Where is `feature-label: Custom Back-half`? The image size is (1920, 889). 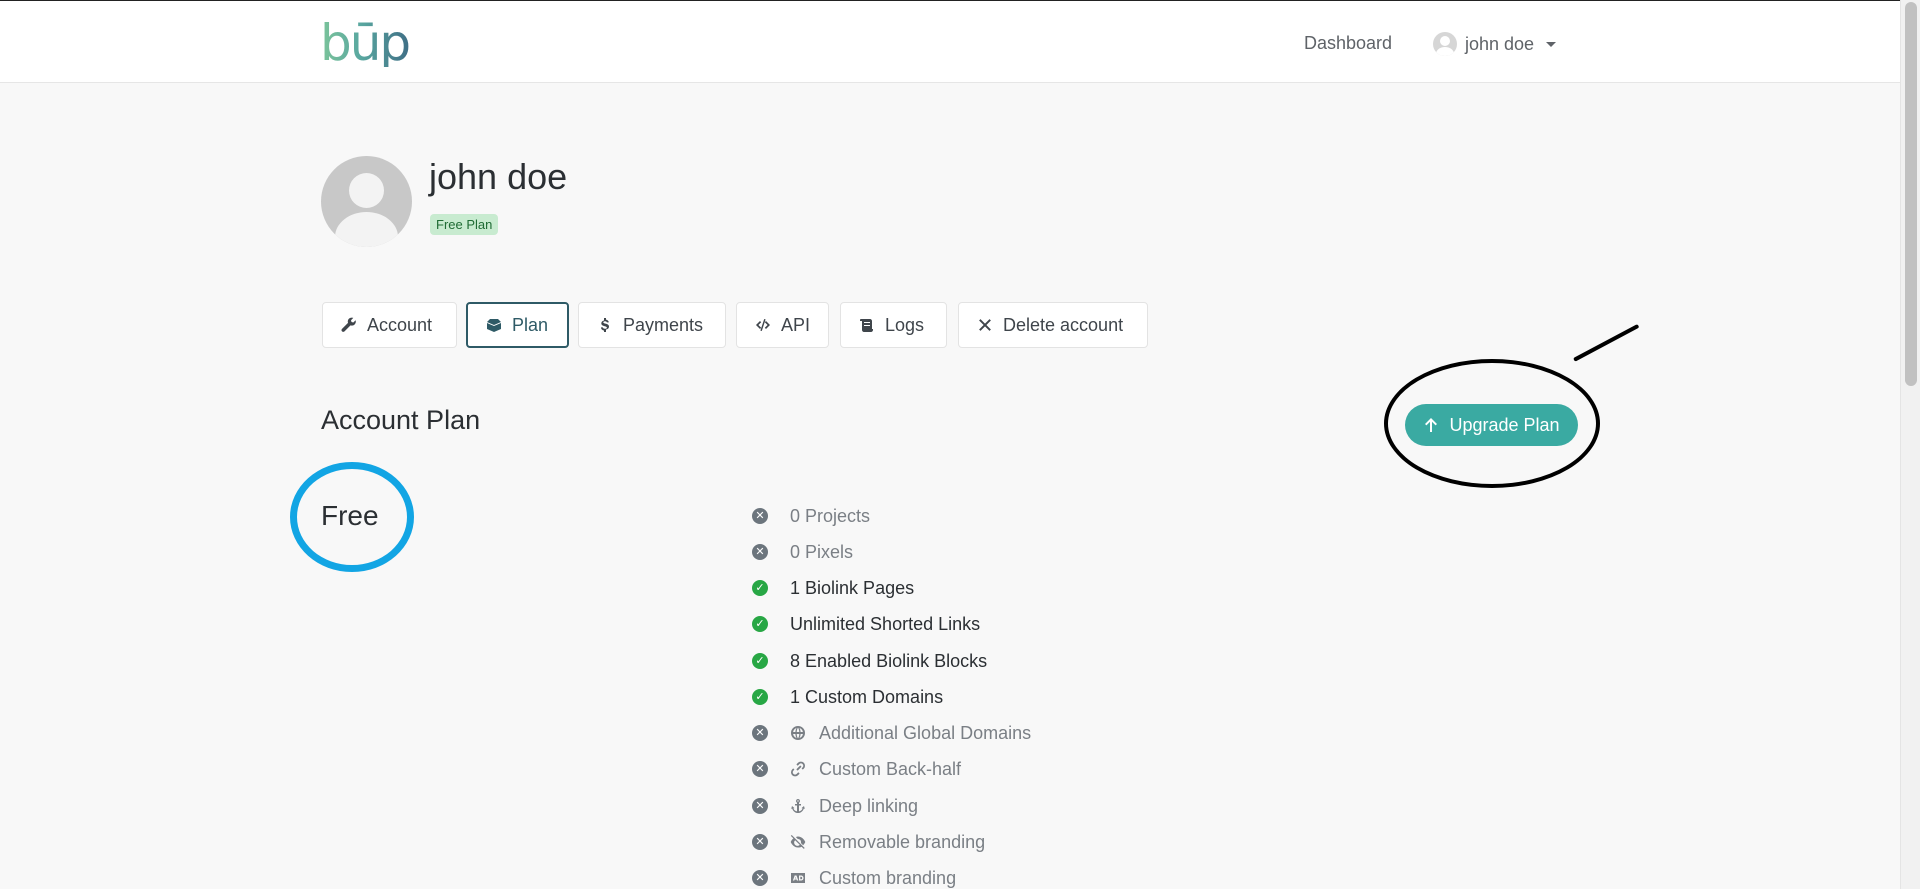 feature-label: Custom Back-half is located at coordinates (890, 769).